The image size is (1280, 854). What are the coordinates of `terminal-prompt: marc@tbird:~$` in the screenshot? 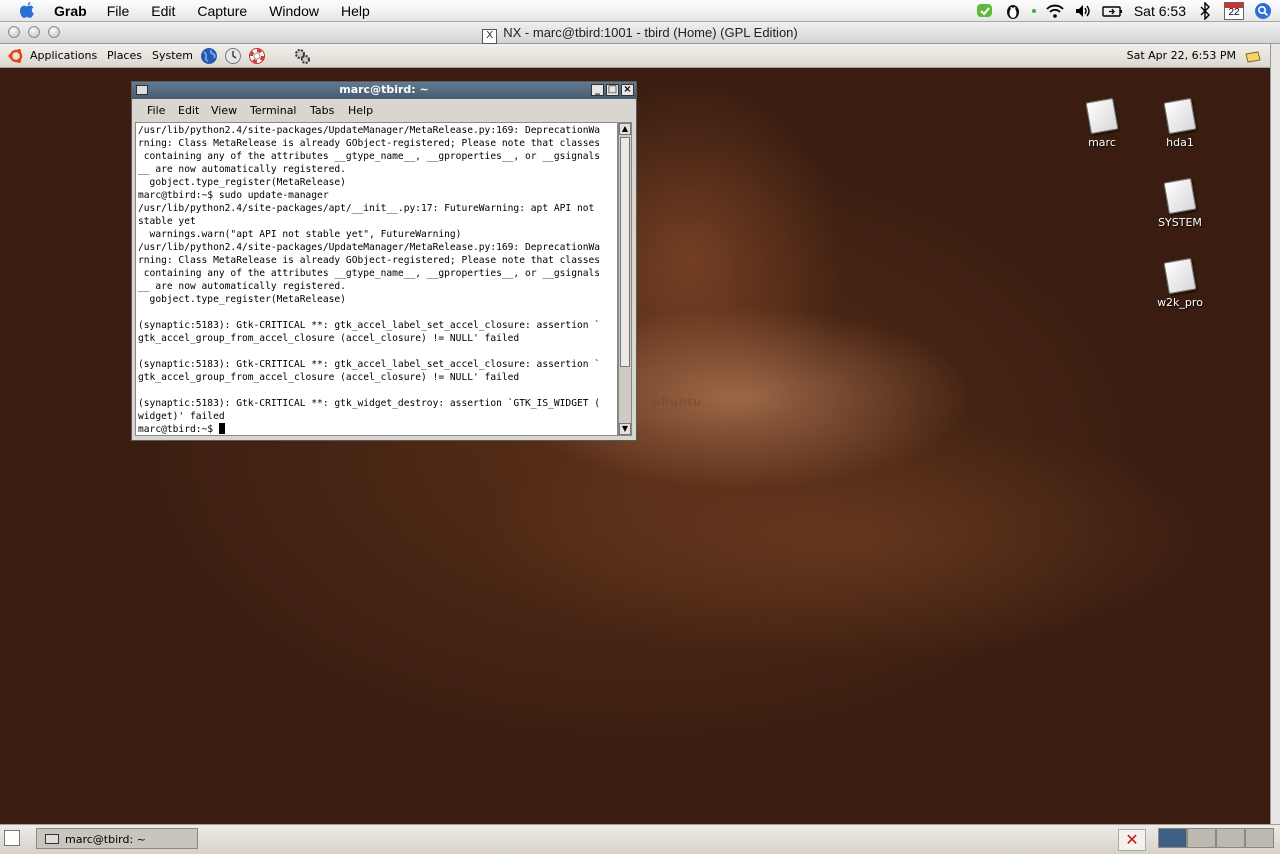 It's located at (178, 429).